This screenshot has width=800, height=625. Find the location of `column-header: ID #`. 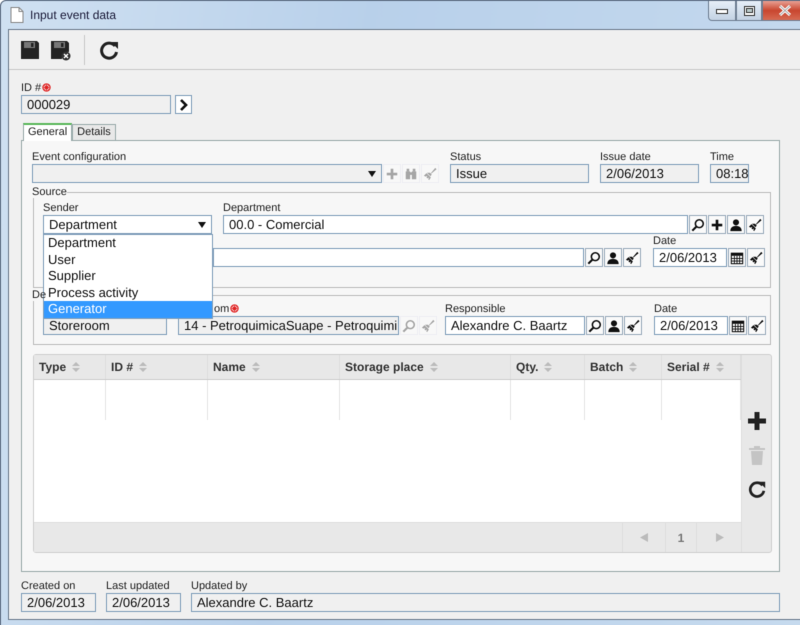

column-header: ID # is located at coordinates (157, 367).